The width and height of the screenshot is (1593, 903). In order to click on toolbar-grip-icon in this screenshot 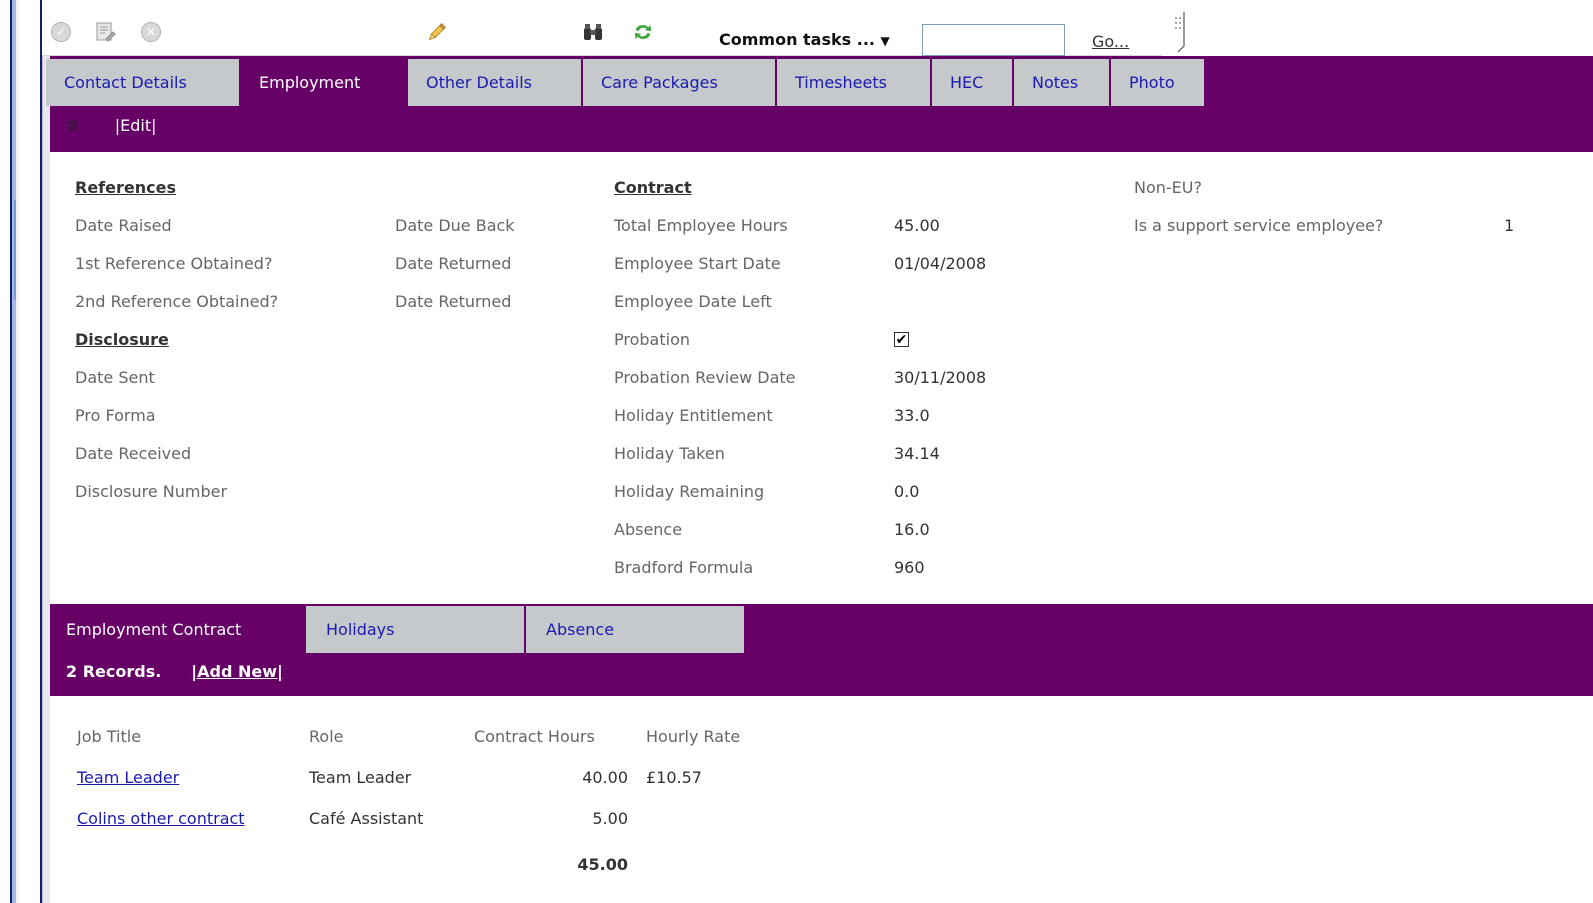, I will do `click(1179, 32)`.